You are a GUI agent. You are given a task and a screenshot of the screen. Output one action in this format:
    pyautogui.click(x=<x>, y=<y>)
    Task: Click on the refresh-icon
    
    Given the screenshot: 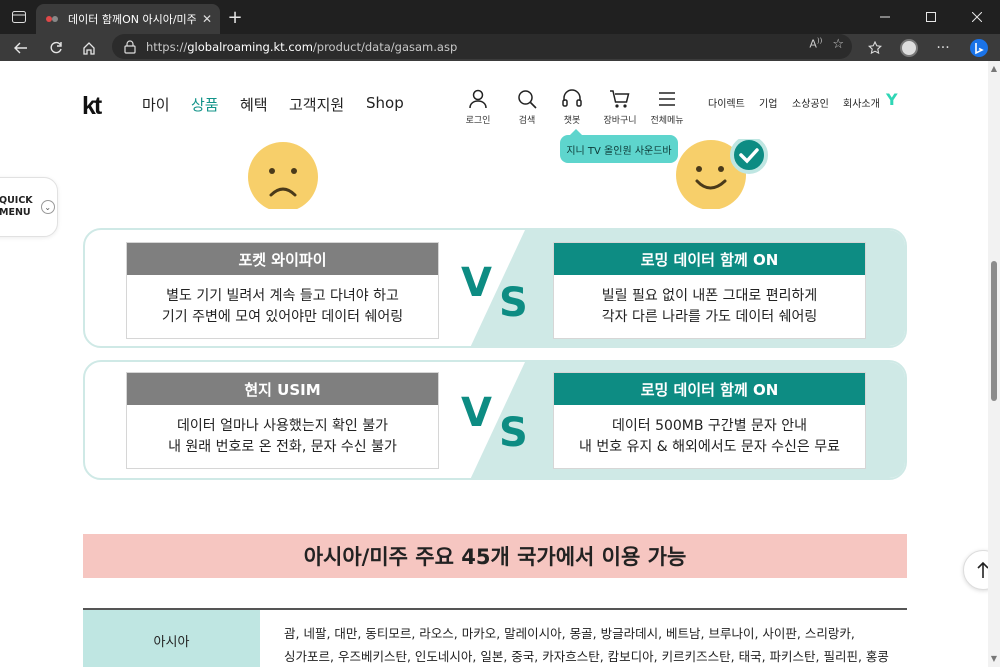 What is the action you would take?
    pyautogui.click(x=56, y=48)
    